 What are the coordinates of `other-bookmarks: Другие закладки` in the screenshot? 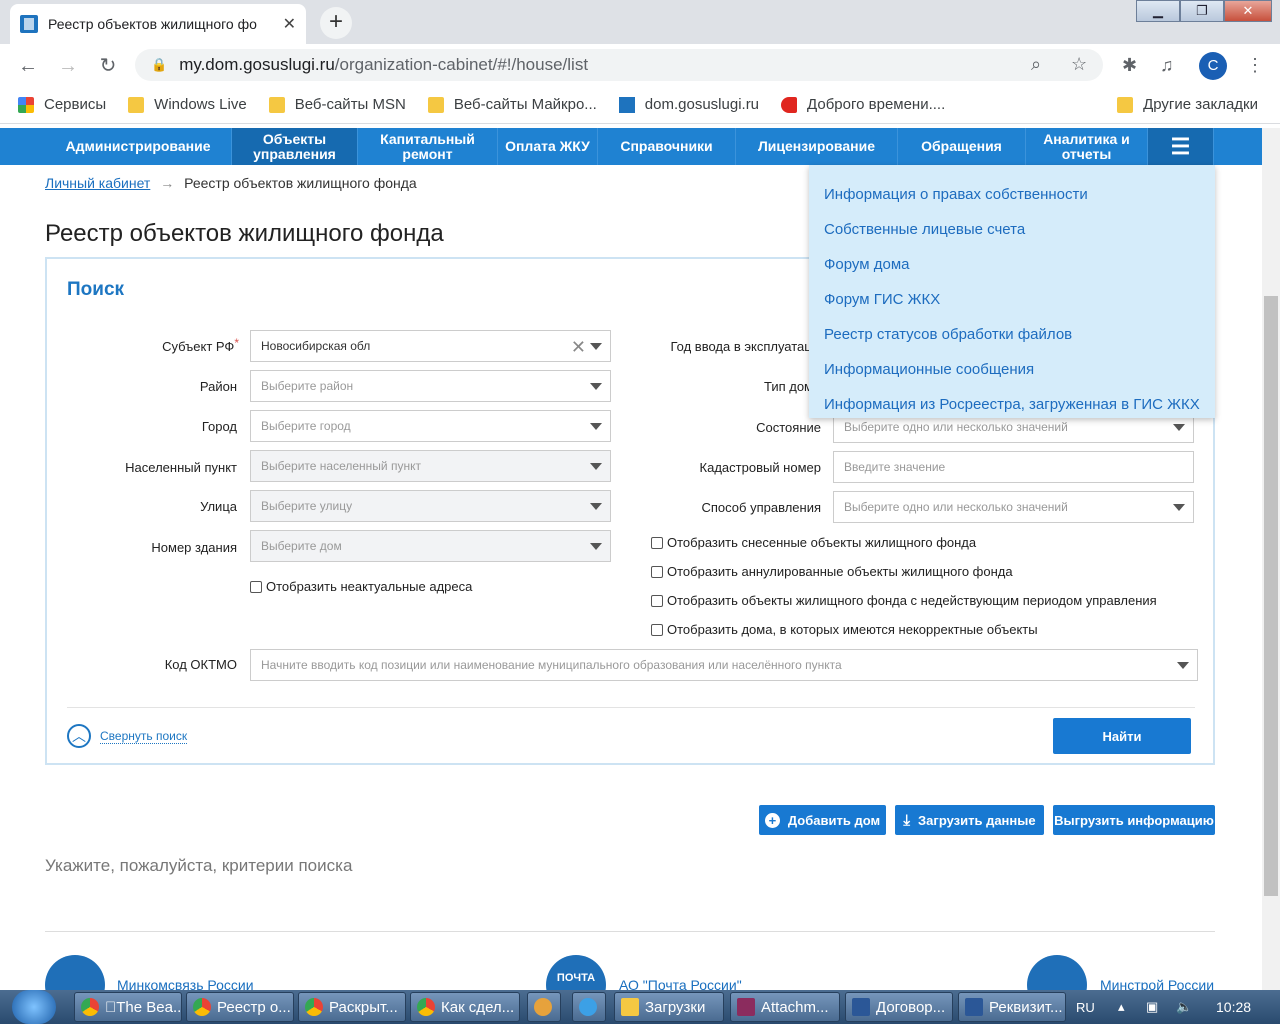 It's located at (1187, 104).